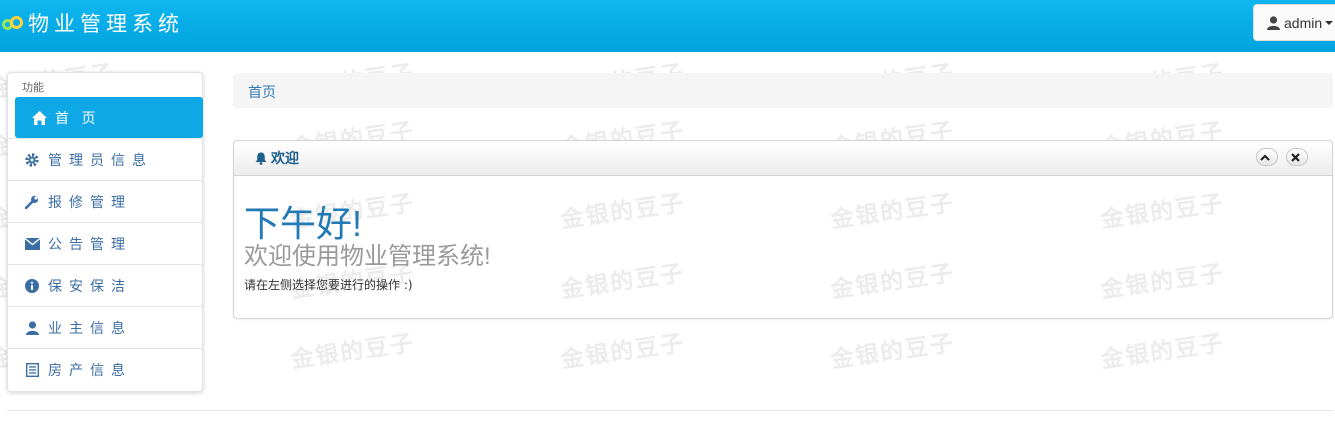  What do you see at coordinates (32, 202) in the screenshot?
I see `wrench-icon` at bounding box center [32, 202].